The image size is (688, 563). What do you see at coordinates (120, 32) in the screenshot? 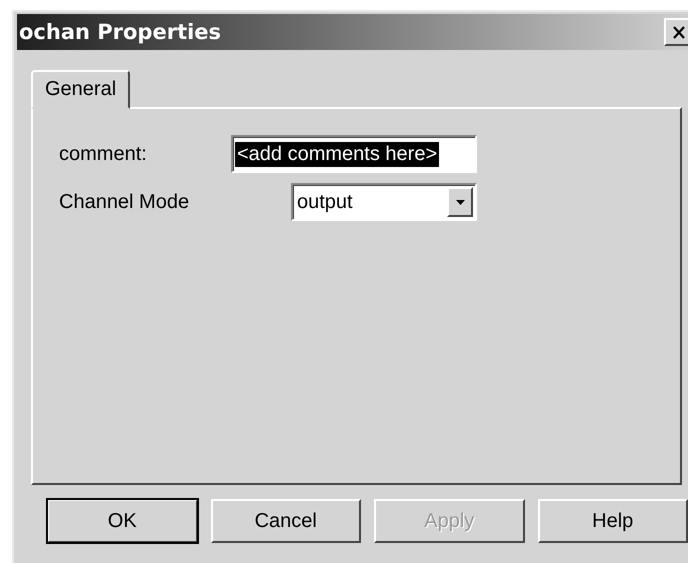
I see `window-title: ochan Properties` at bounding box center [120, 32].